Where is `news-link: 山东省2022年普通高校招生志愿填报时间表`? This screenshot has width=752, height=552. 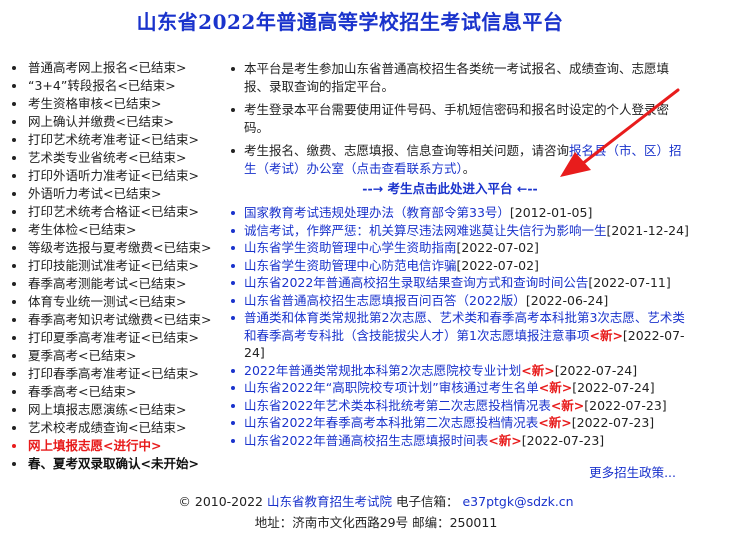
news-link: 山东省2022年普通高校招生志愿填报时间表 is located at coordinates (366, 440).